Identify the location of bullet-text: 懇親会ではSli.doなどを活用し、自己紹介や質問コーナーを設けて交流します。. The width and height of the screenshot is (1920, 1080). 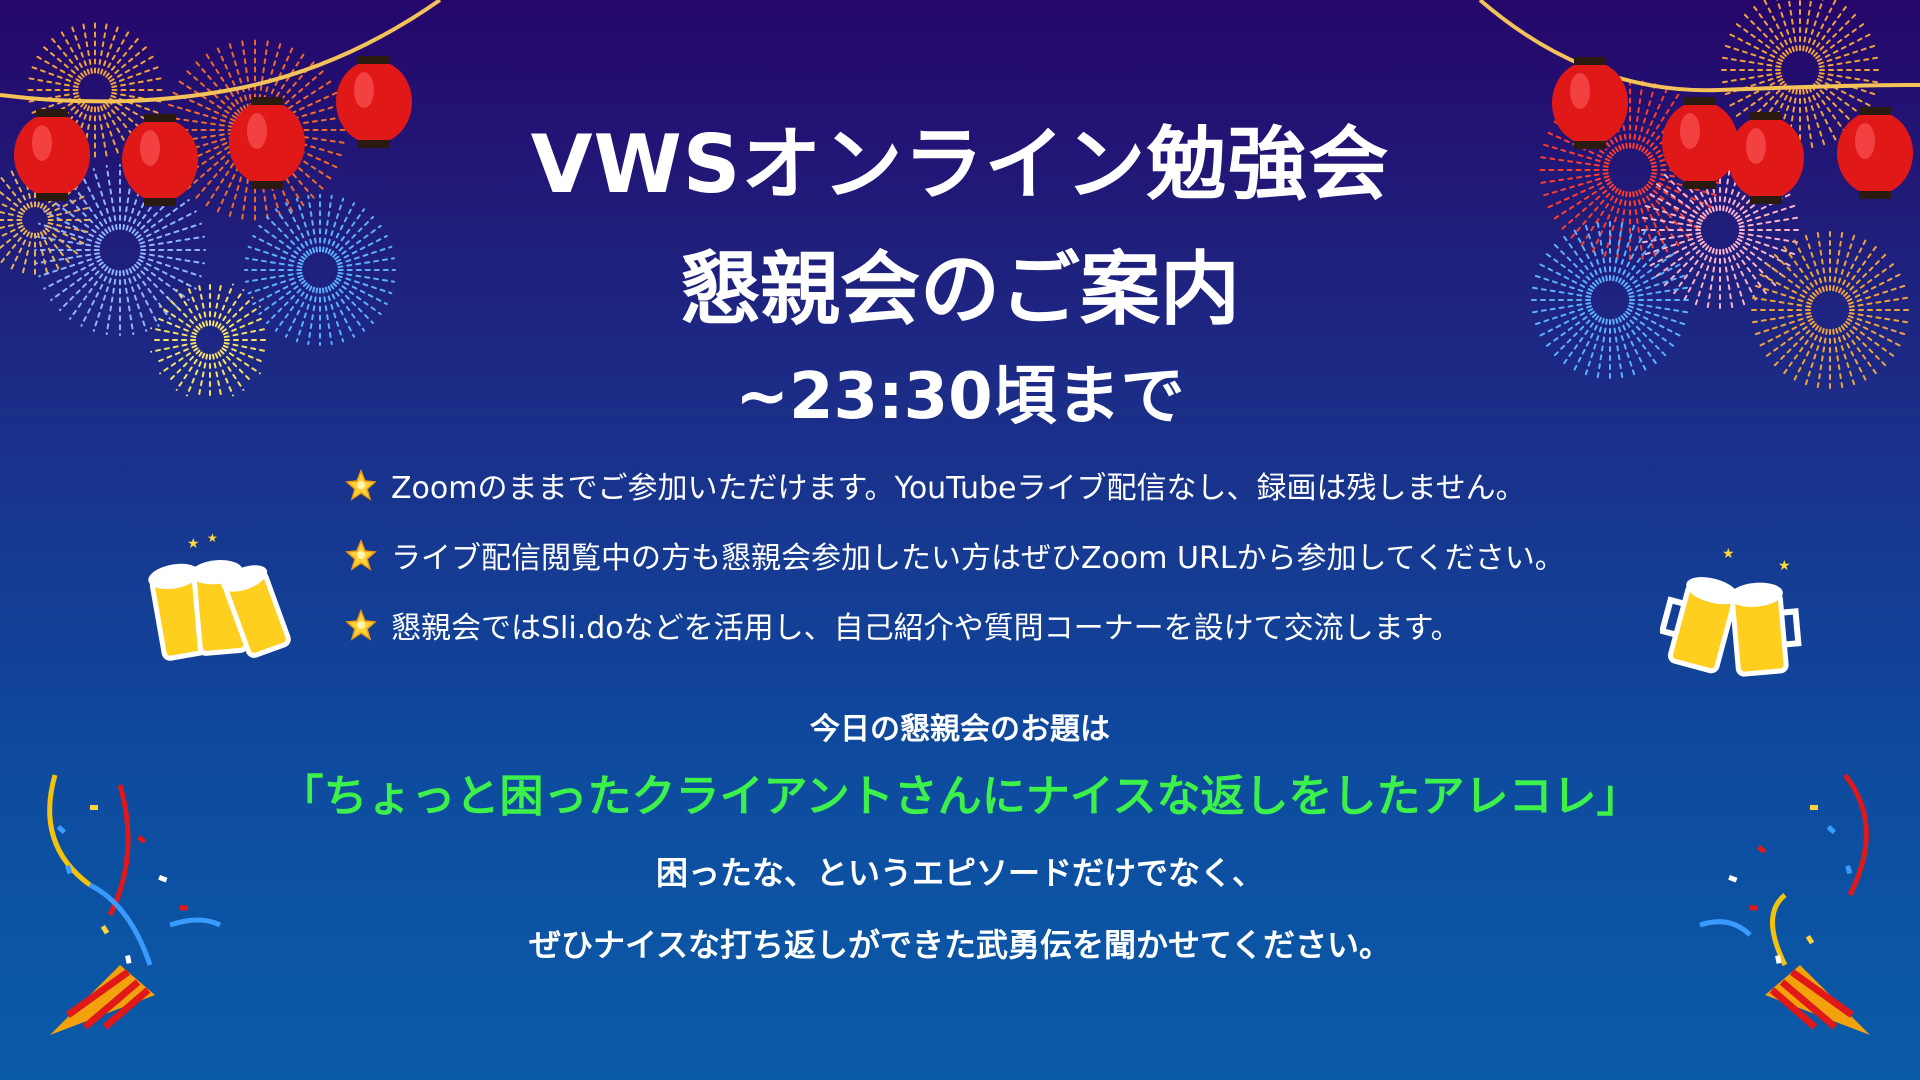
(926, 628).